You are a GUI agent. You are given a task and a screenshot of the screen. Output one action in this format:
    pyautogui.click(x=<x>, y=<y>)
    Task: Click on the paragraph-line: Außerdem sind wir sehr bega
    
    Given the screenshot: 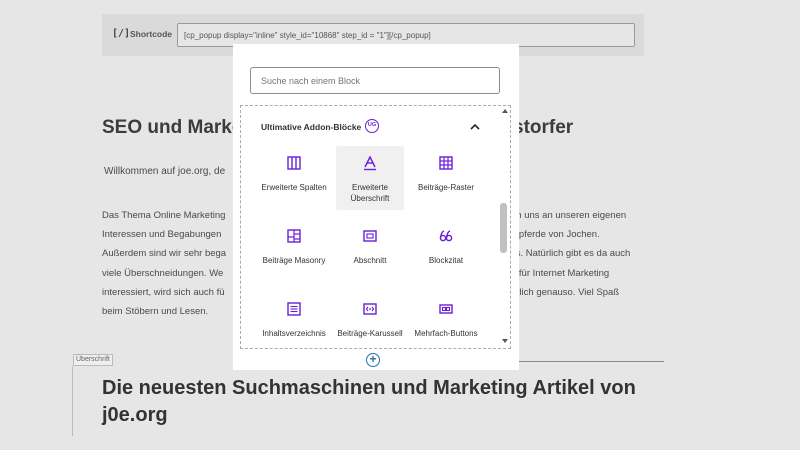 What is the action you would take?
    pyautogui.click(x=164, y=254)
    